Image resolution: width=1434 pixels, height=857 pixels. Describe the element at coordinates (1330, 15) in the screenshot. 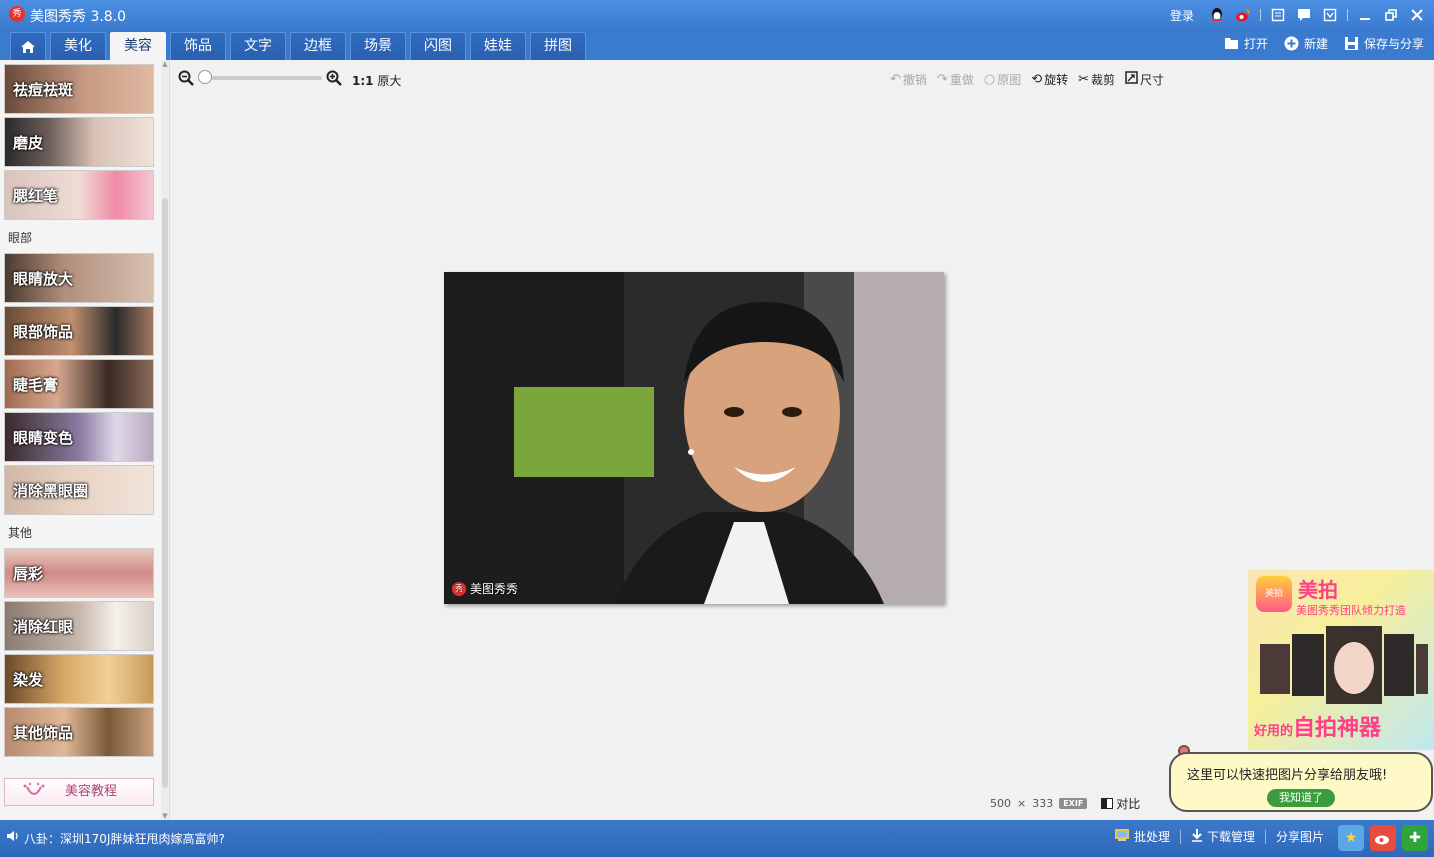

I see `menu-icon` at that location.